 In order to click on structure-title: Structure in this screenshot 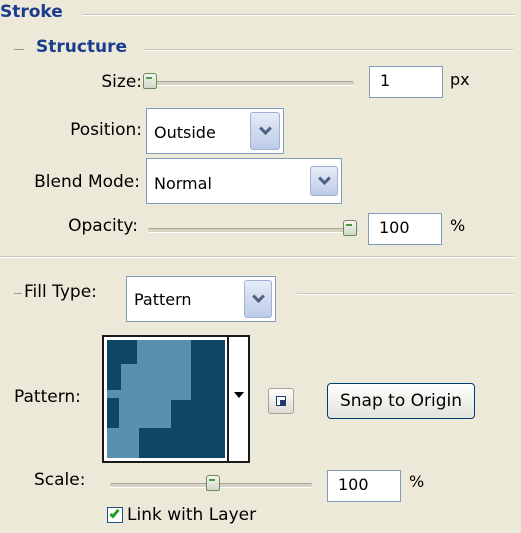, I will do `click(82, 47)`.